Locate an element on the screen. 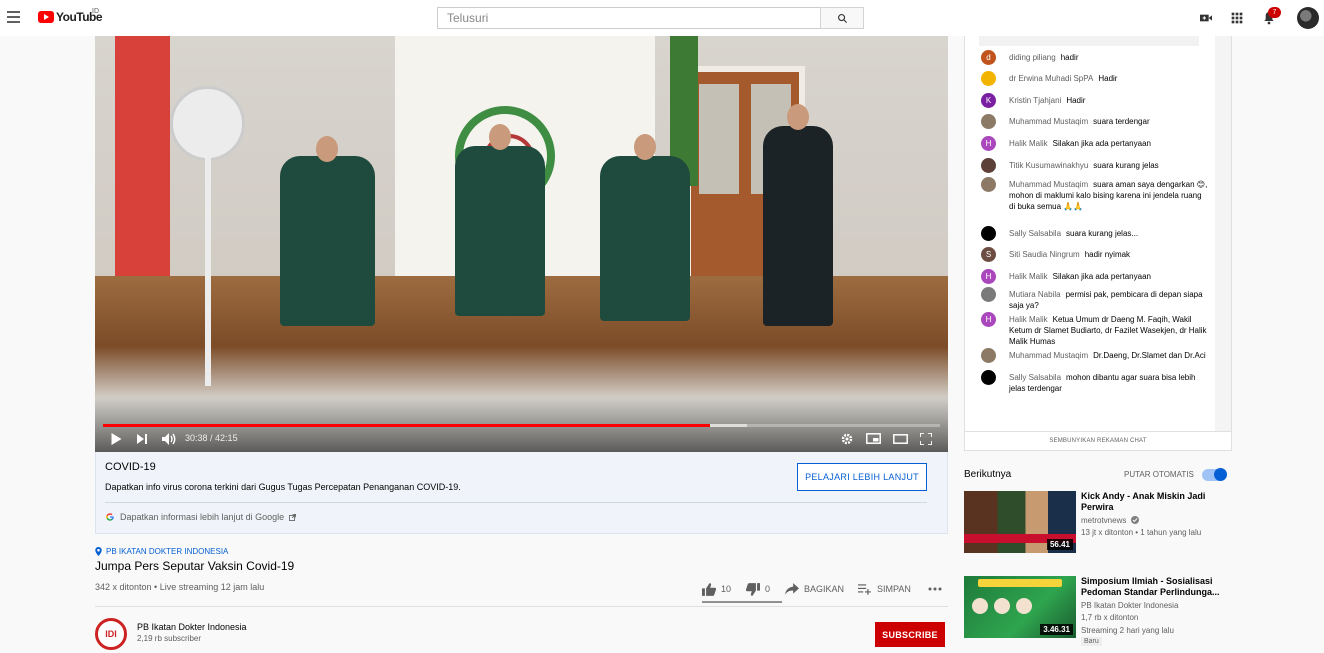  dislike-count: 0 is located at coordinates (768, 589).